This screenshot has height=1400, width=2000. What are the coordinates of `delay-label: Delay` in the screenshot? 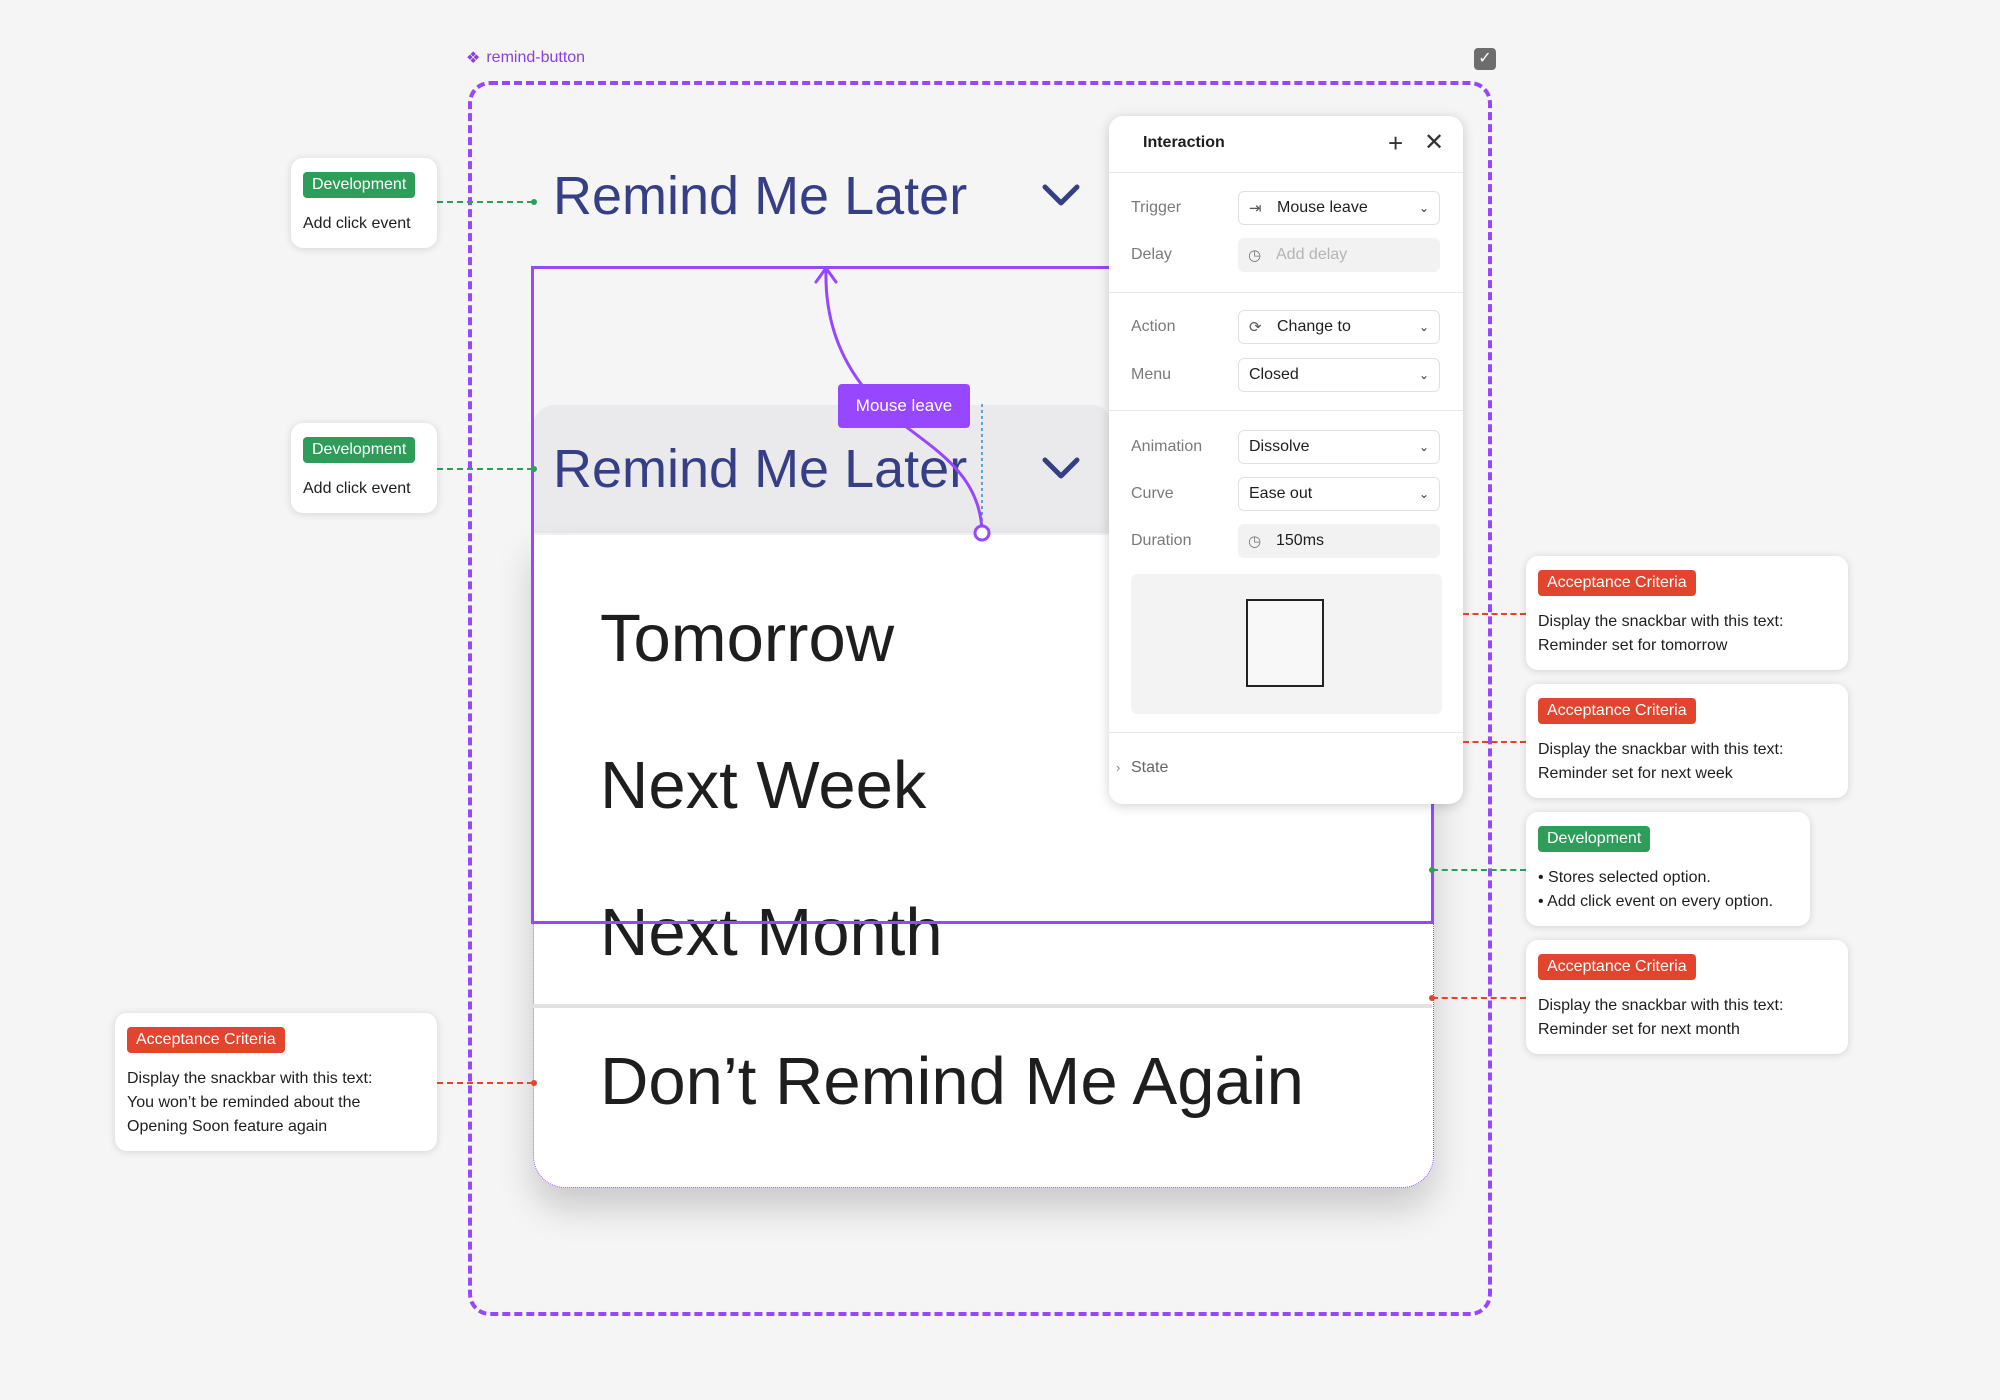 It's located at (1151, 254).